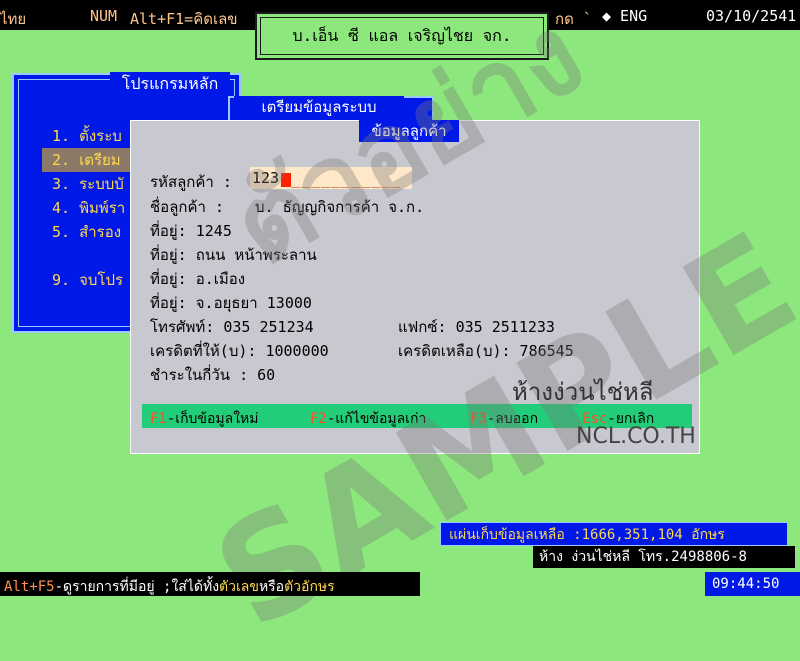  What do you see at coordinates (614, 534) in the screenshot?
I see `disk-space-info: แผ่นเก็บข้อมูลเหลือ :1666,351,104 อักษร` at bounding box center [614, 534].